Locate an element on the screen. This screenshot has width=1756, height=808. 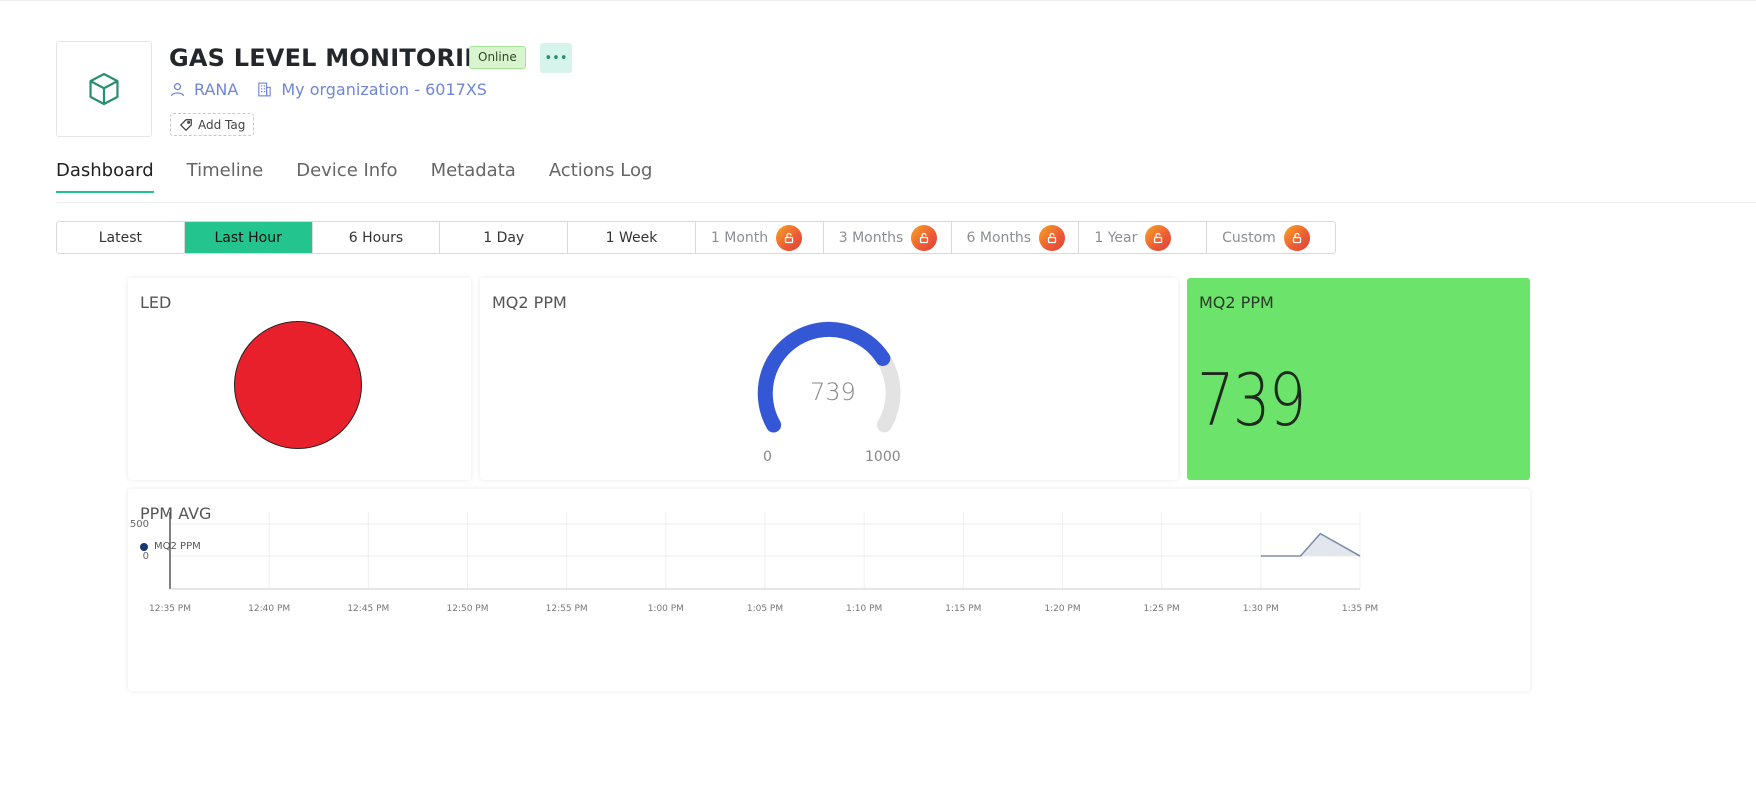
tab-metadata: Metadata is located at coordinates (473, 176).